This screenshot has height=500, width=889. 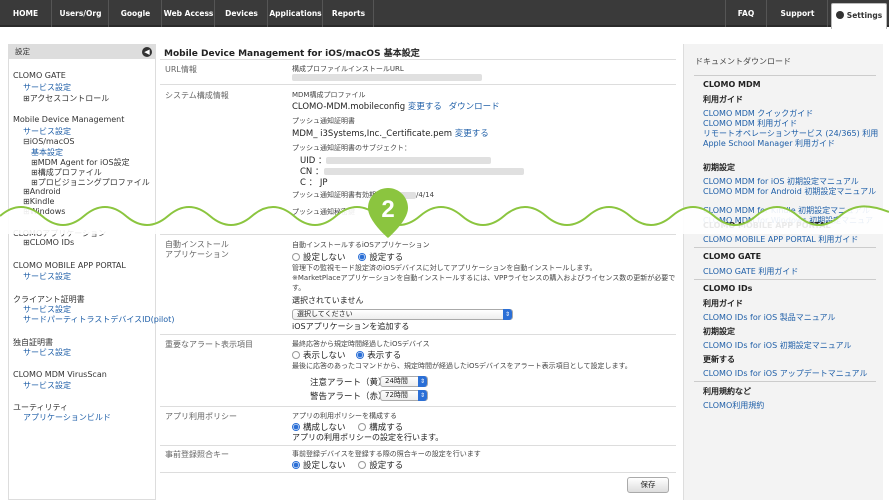 I want to click on sidebar-heading-mdm: Mobile Device Management, so click(x=69, y=119).